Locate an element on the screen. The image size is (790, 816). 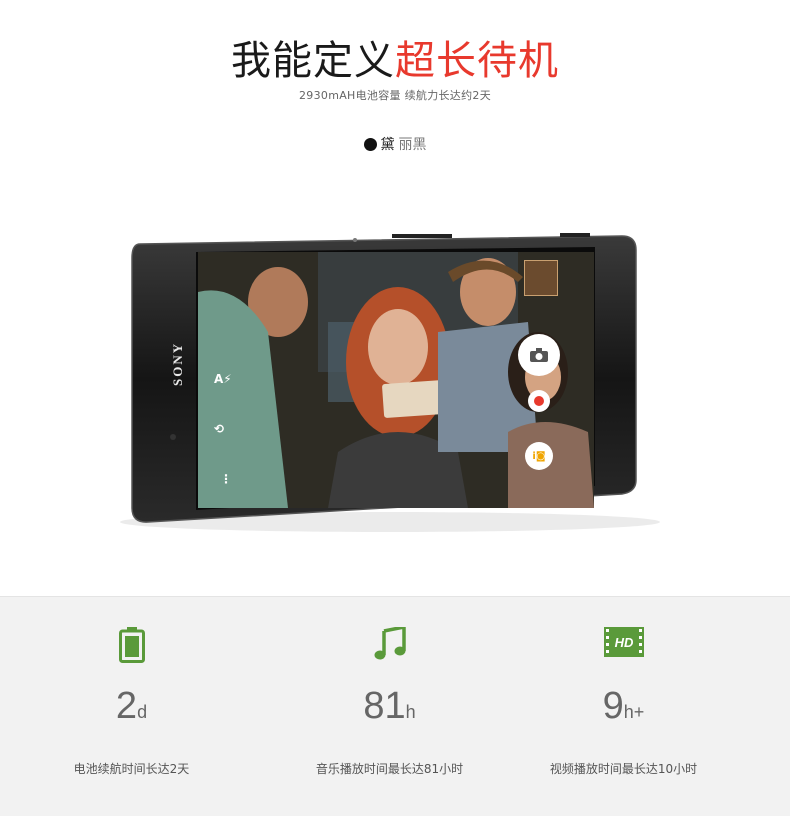
stat-label: 视频播放时间最长达10小时 is located at coordinates (623, 769).